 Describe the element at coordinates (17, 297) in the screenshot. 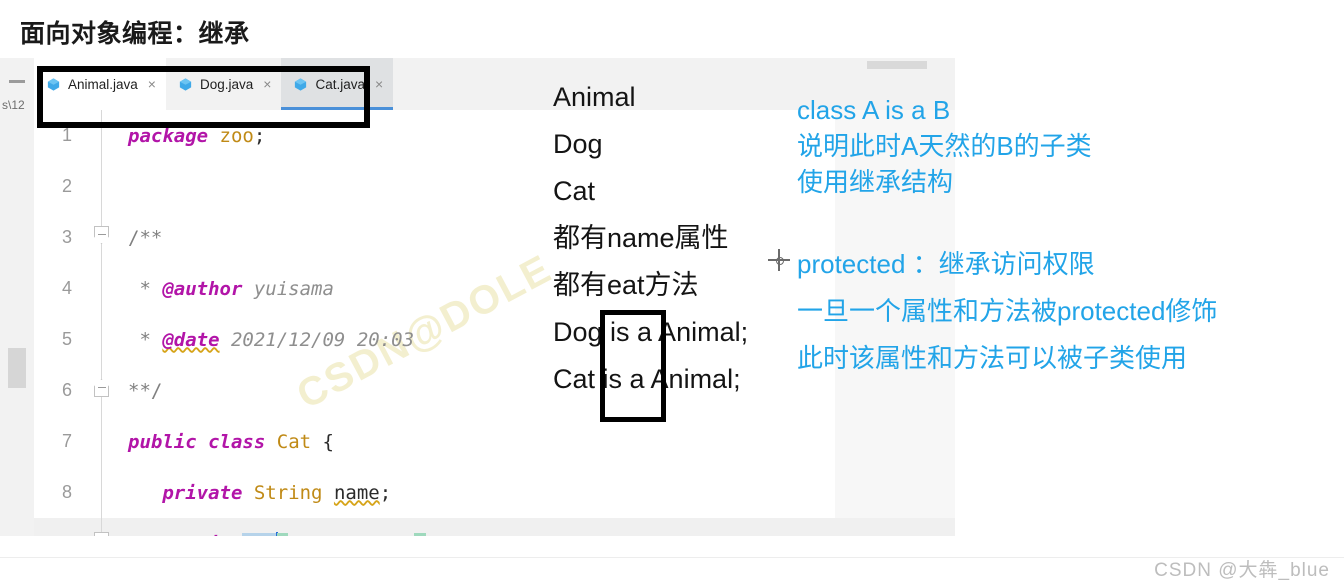

I see `ide-left-toolstrip: s\12` at that location.